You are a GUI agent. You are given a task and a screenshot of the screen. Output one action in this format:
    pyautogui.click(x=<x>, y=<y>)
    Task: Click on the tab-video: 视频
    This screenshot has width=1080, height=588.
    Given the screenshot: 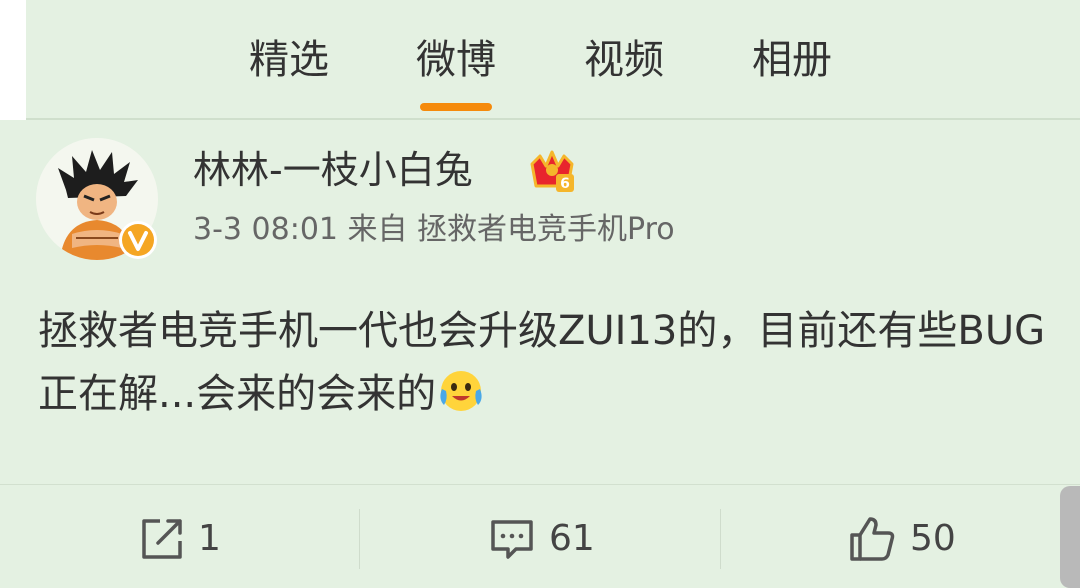 What is the action you would take?
    pyautogui.click(x=624, y=60)
    